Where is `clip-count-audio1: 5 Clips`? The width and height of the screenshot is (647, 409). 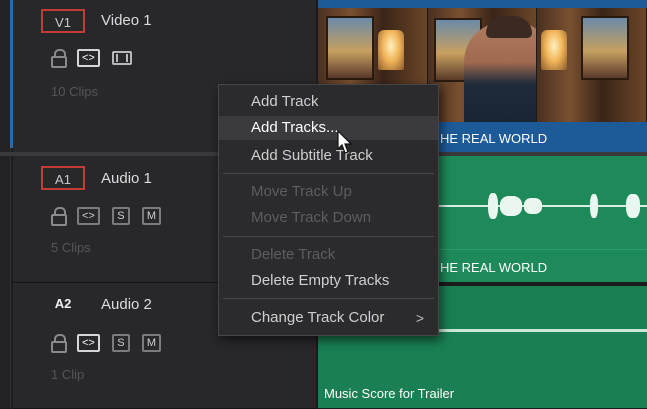
clip-count-audio1: 5 Clips is located at coordinates (71, 247).